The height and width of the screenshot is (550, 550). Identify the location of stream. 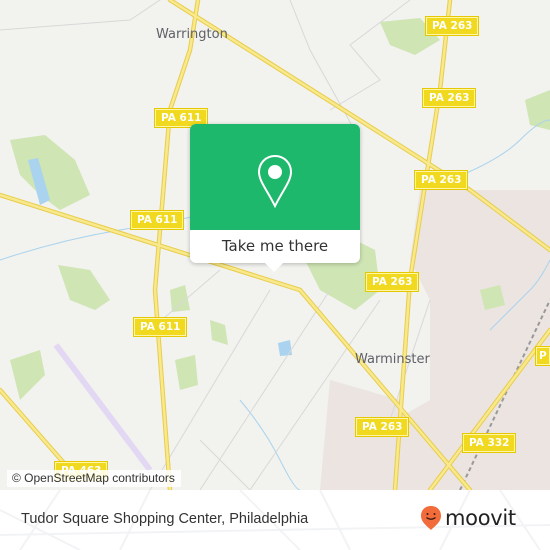
(270, 444).